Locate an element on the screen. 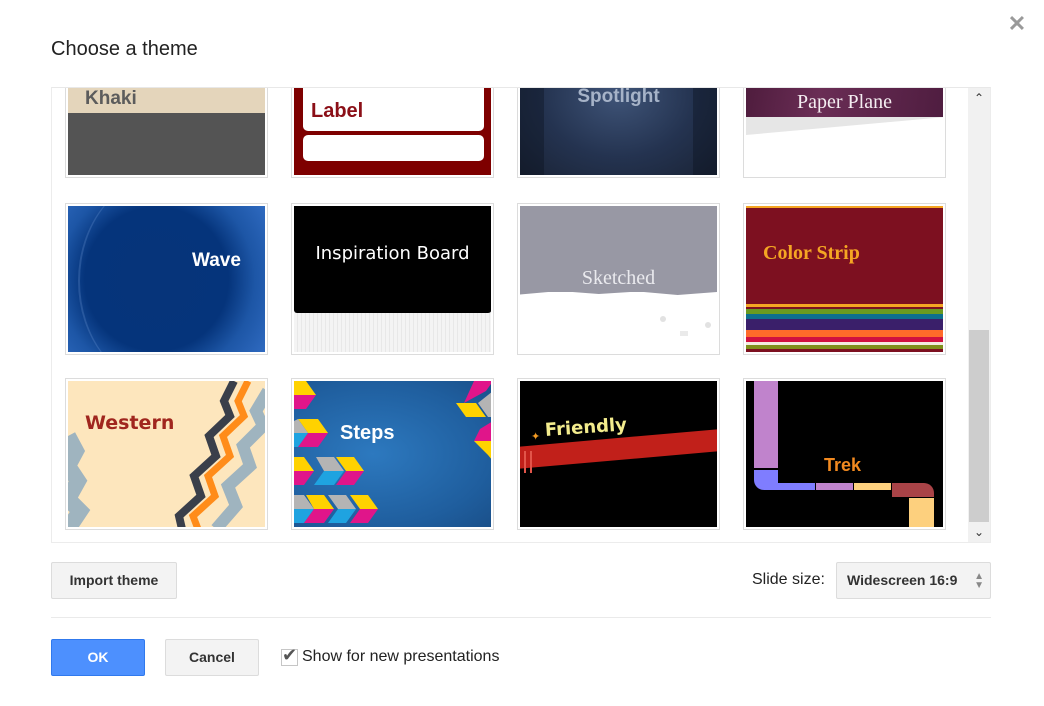 The image size is (1044, 706). theme-title: Paper Plane is located at coordinates (844, 102).